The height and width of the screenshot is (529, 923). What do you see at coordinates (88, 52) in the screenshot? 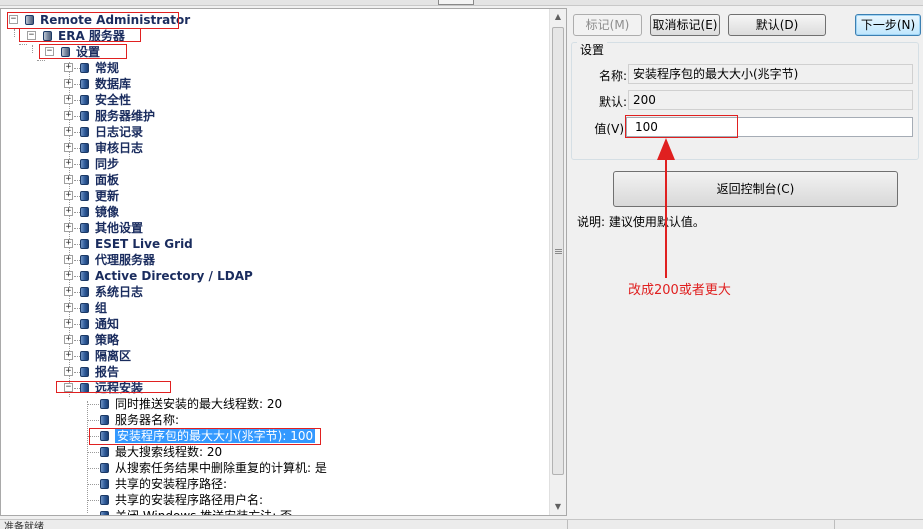
I see `tree-node-label: 设置` at bounding box center [88, 52].